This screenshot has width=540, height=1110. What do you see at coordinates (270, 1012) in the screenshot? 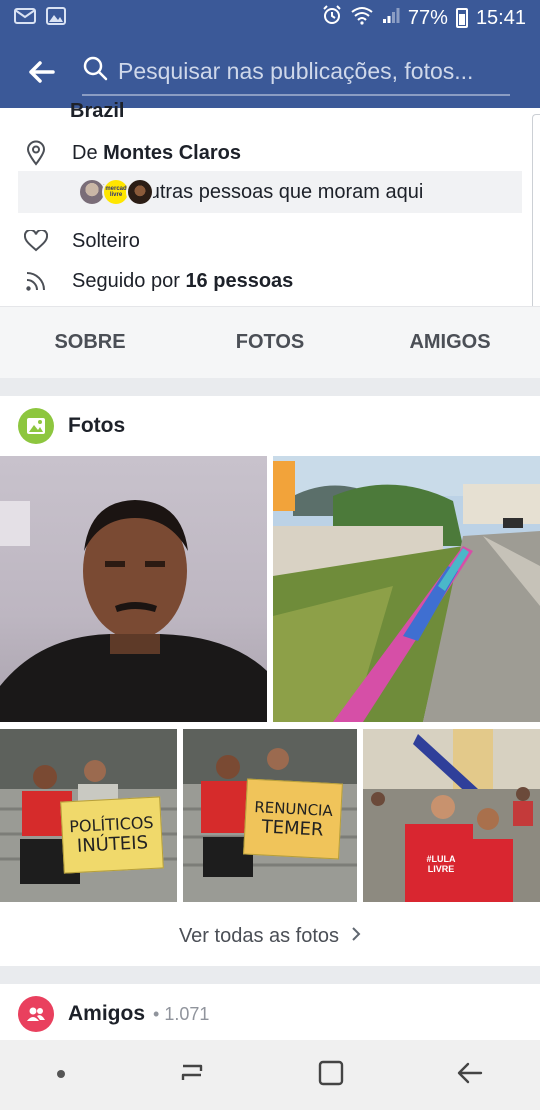
I see `friends-card: Amigos • 1.071` at bounding box center [270, 1012].